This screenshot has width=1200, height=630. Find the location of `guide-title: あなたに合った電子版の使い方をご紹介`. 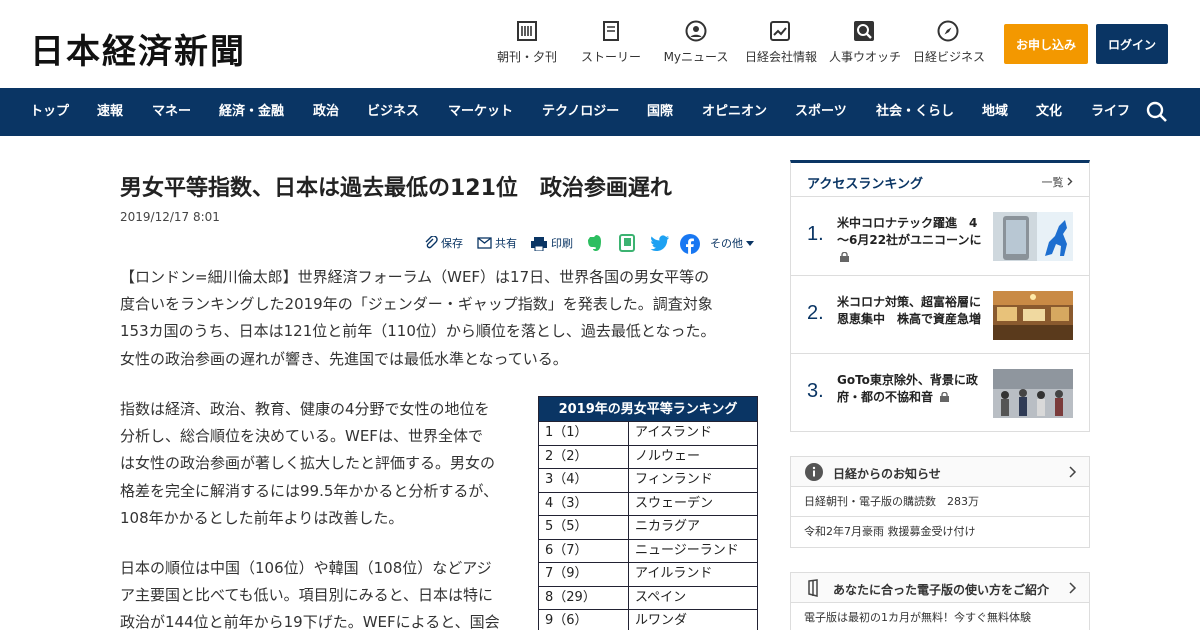

guide-title: あなたに合った電子版の使い方をご紹介 is located at coordinates (941, 590).